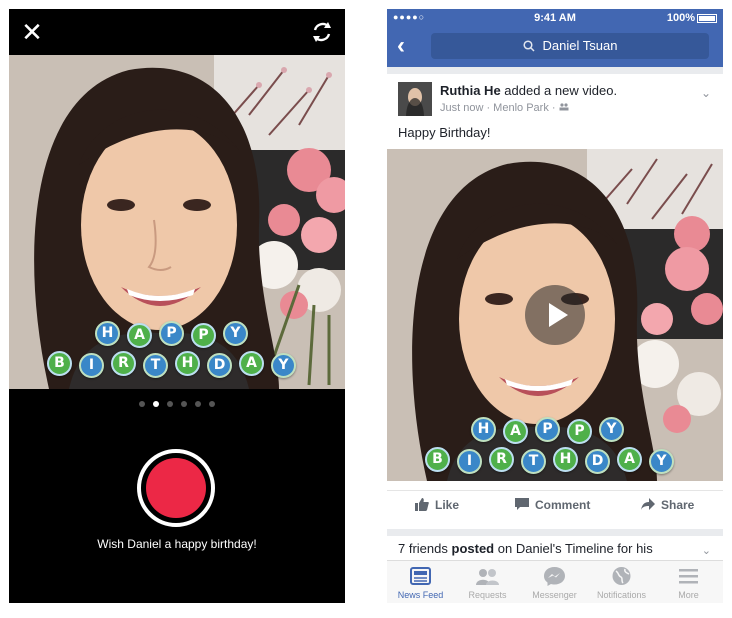  What do you see at coordinates (678, 505) in the screenshot?
I see `share-label: Share` at bounding box center [678, 505].